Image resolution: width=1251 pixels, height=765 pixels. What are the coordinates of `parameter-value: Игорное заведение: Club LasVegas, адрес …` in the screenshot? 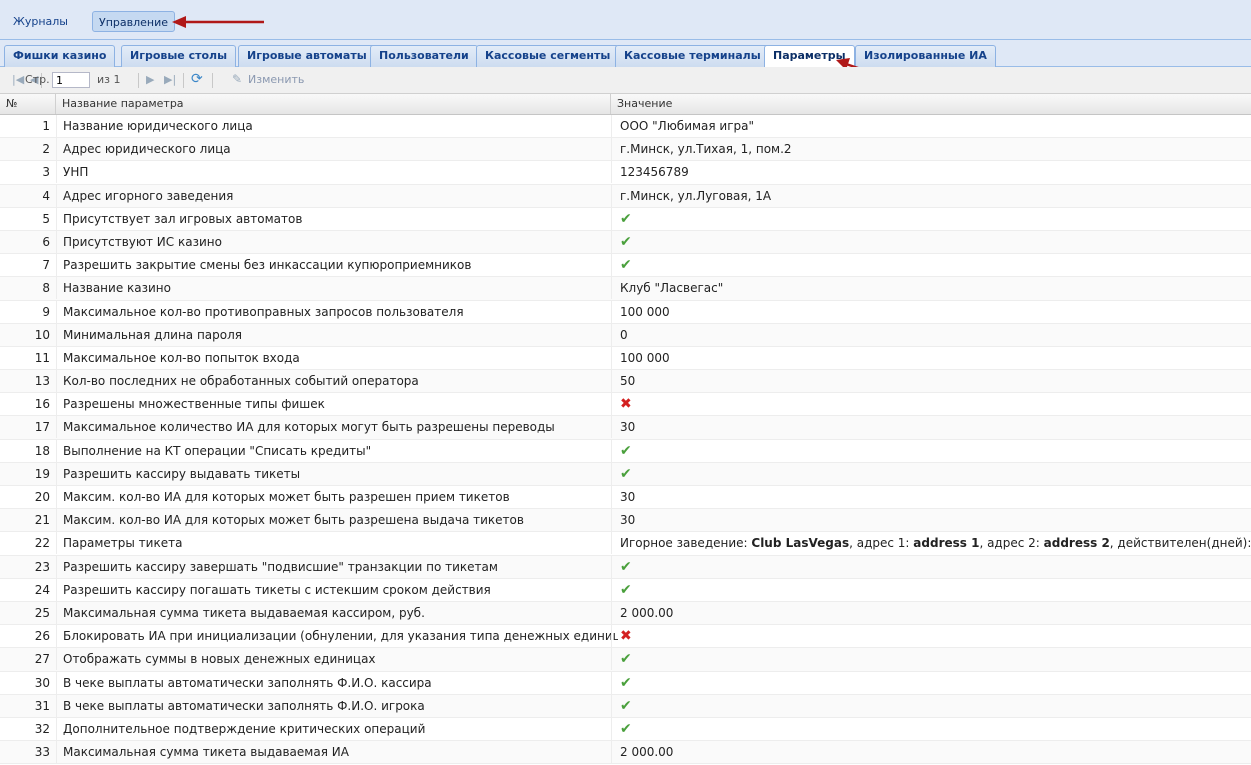 It's located at (931, 543).